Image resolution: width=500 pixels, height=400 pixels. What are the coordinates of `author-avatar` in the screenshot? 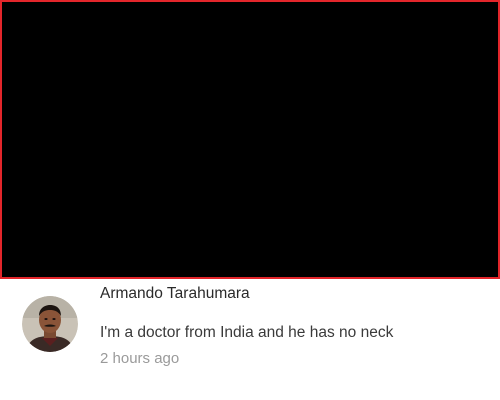 It's located at (50, 324).